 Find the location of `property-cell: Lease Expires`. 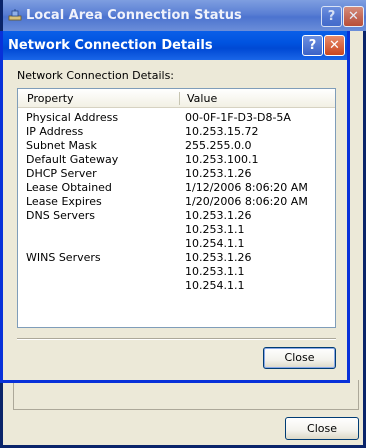

property-cell: Lease Expires is located at coordinates (64, 201).